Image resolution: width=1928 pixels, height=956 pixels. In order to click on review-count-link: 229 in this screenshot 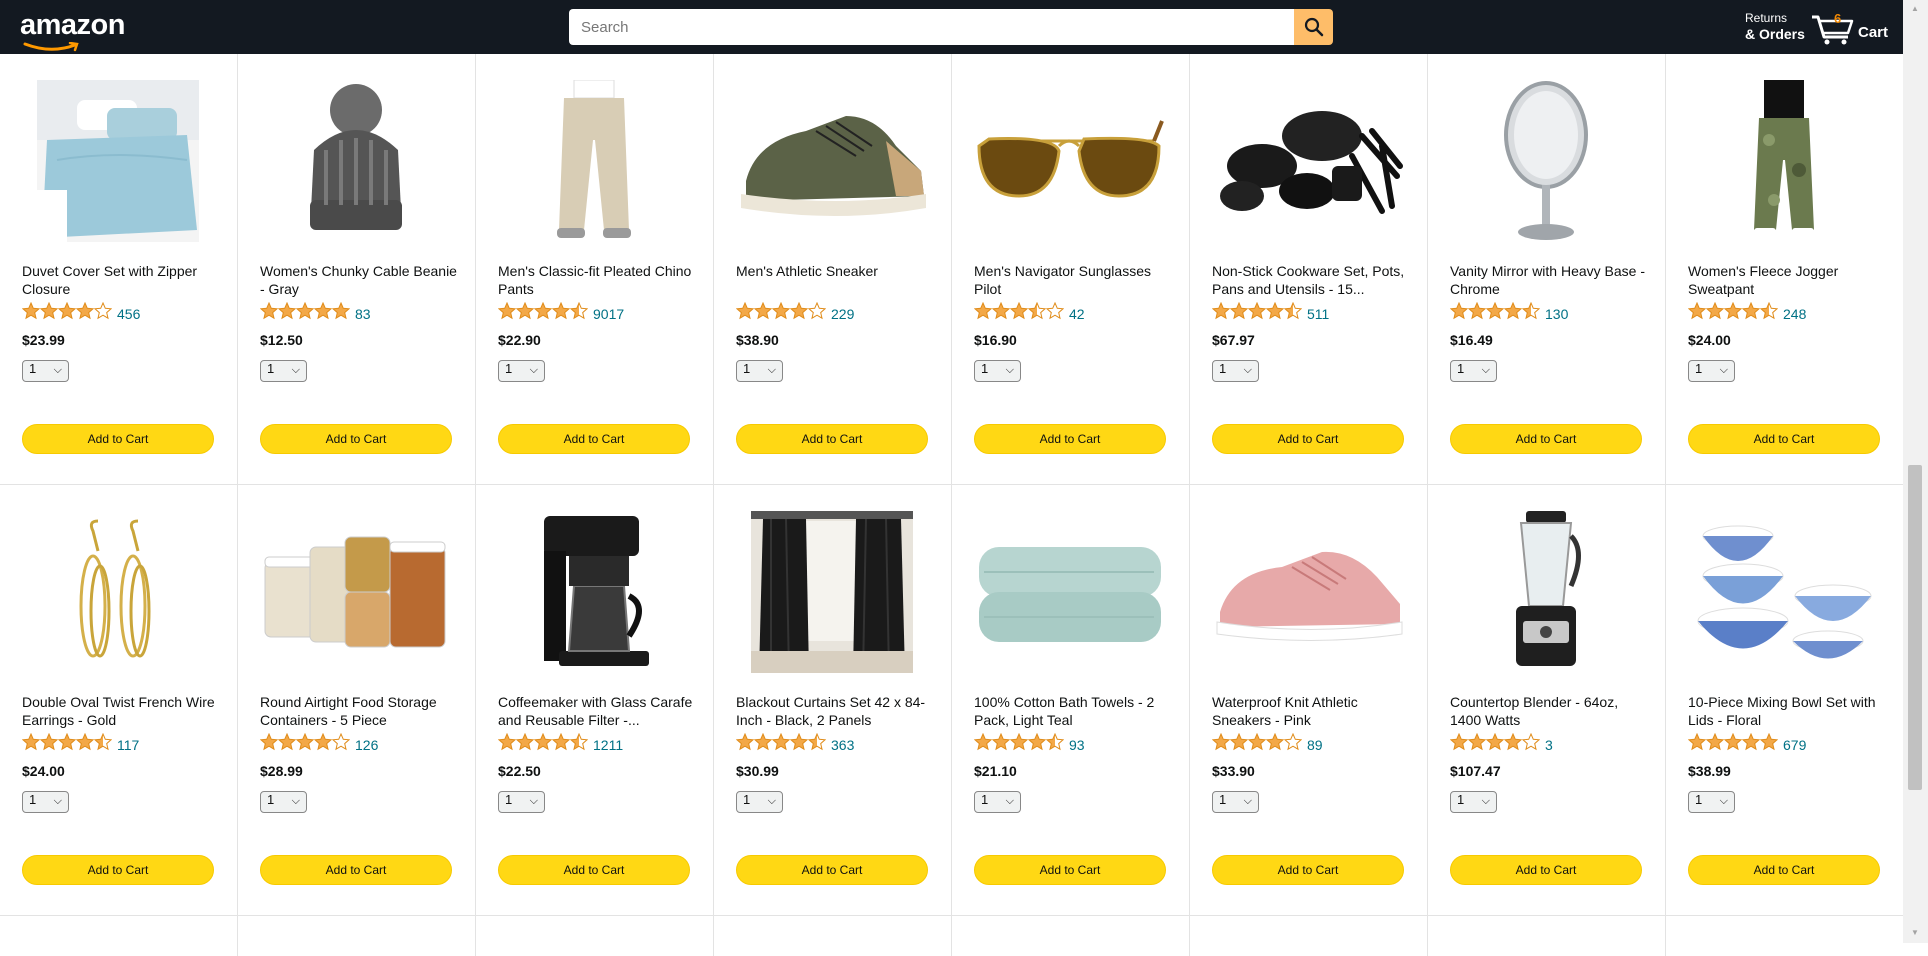, I will do `click(842, 314)`.